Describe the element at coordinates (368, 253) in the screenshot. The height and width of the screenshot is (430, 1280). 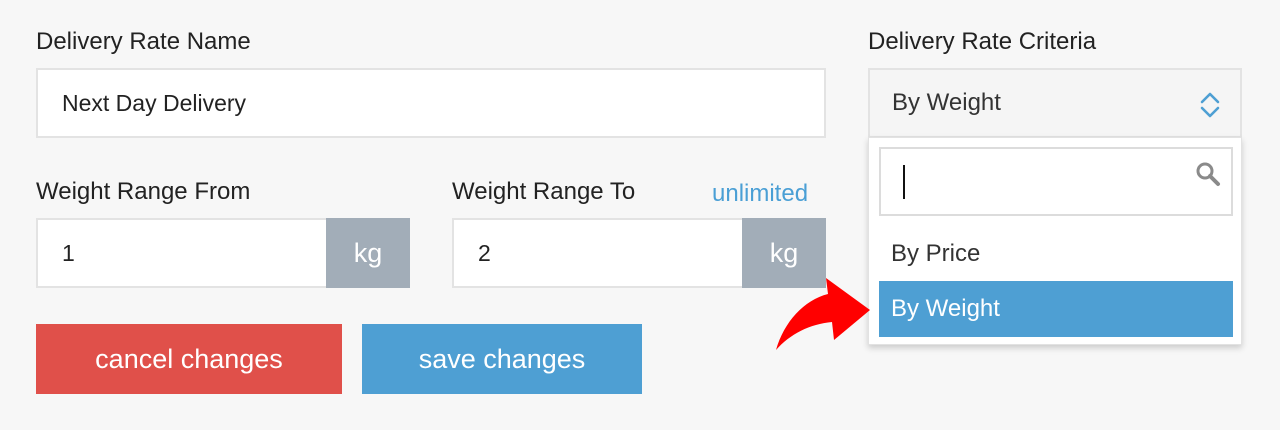
I see `weight-from-unit: kg` at that location.